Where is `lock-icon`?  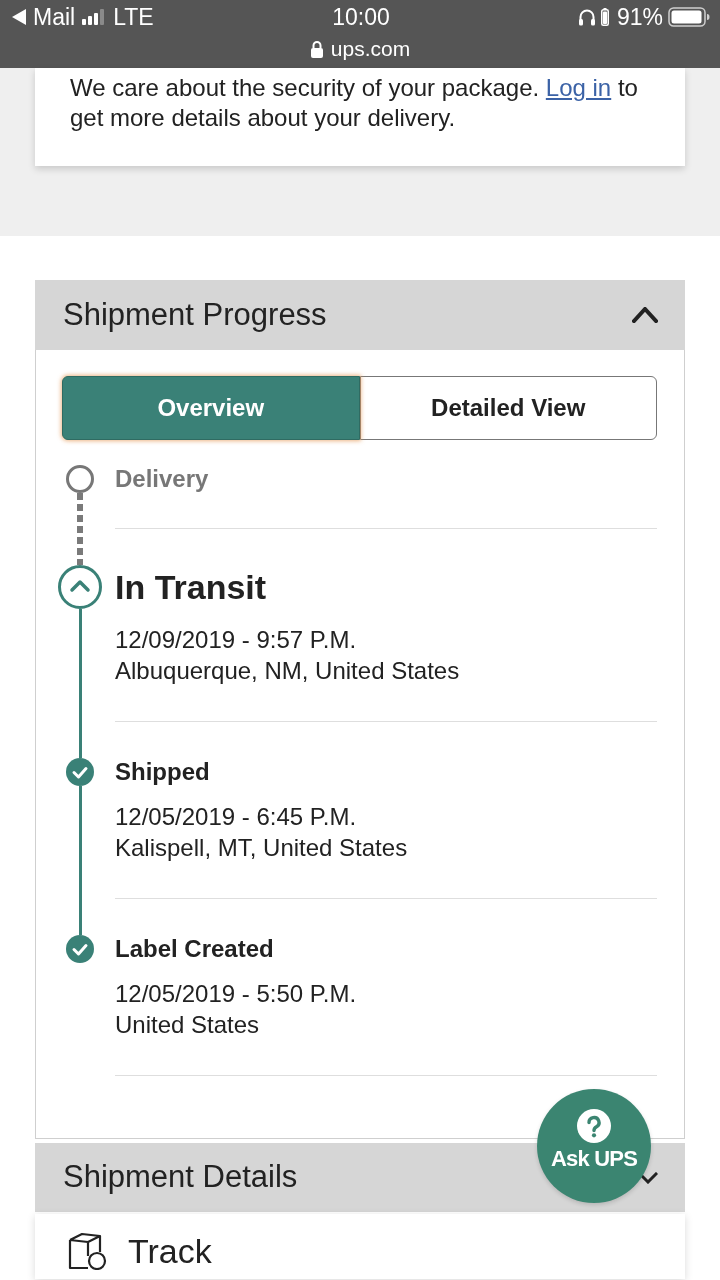
lock-icon is located at coordinates (316, 49).